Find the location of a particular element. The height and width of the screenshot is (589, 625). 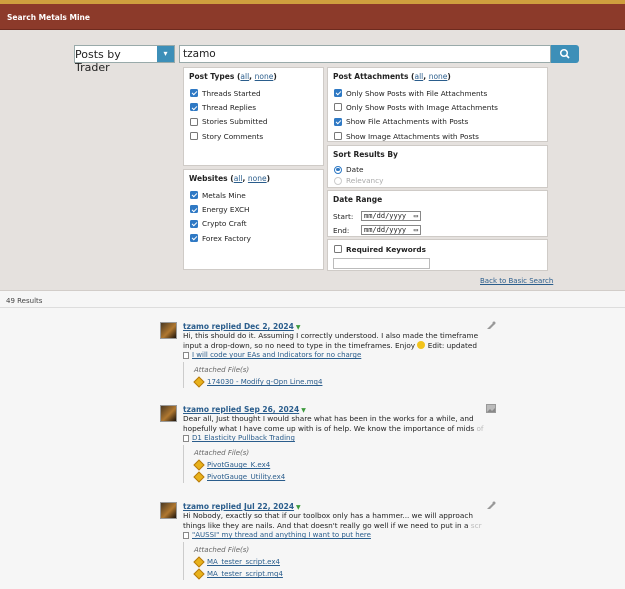

search-type-value: Posts by Trader is located at coordinates (98, 61).